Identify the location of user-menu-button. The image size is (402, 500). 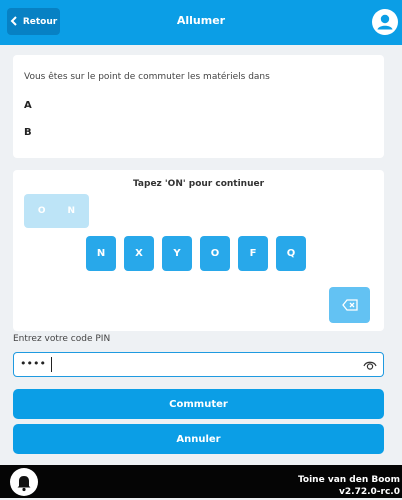
(385, 22).